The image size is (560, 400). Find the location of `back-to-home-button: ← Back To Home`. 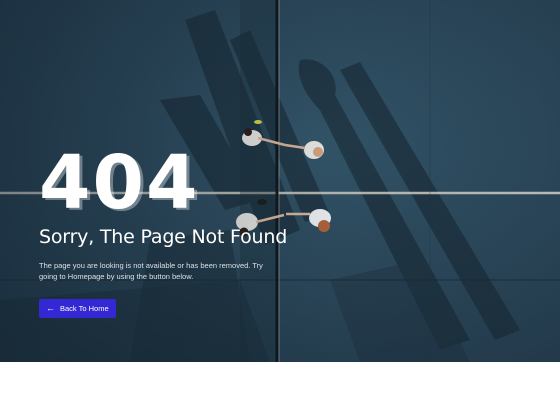

back-to-home-button: ← Back To Home is located at coordinates (77, 308).